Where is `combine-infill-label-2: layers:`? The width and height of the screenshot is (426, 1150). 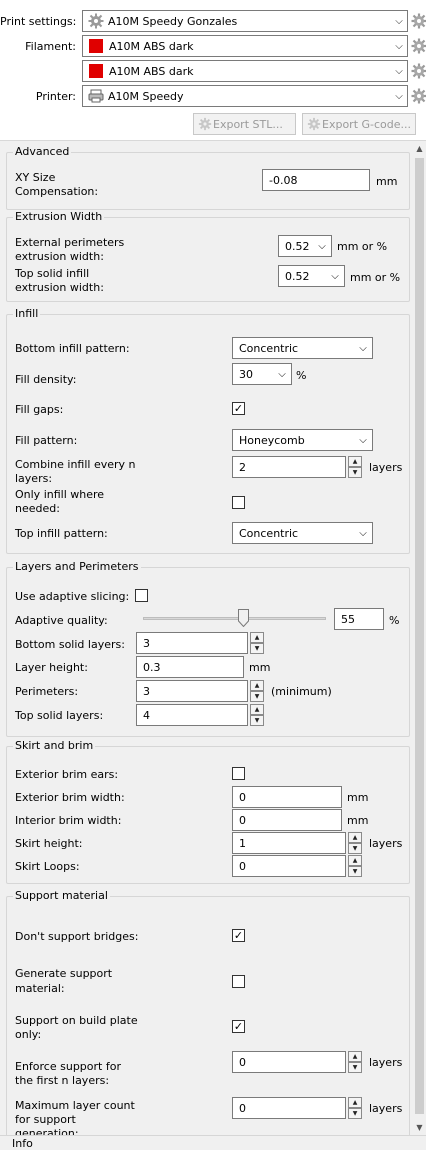
combine-infill-label-2: layers: is located at coordinates (34, 478).